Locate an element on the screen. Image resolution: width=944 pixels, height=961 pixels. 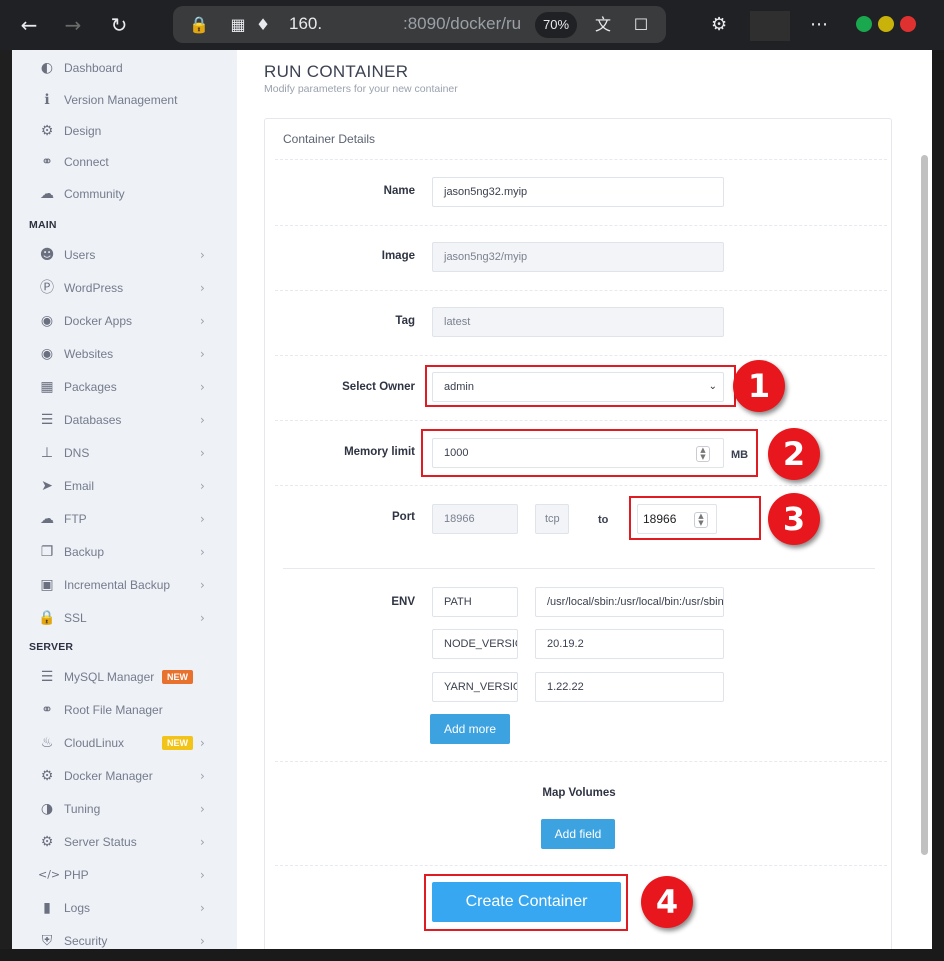
close-icon is located at coordinates (908, 24).